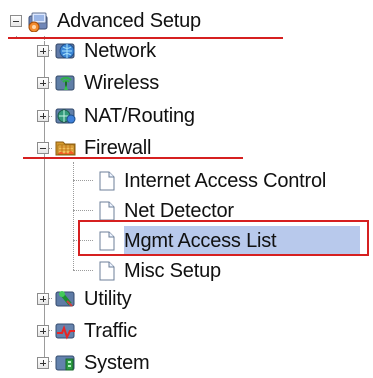 This screenshot has height=378, width=373. Describe the element at coordinates (65, 116) in the screenshot. I see `routing-globe-icon` at that location.